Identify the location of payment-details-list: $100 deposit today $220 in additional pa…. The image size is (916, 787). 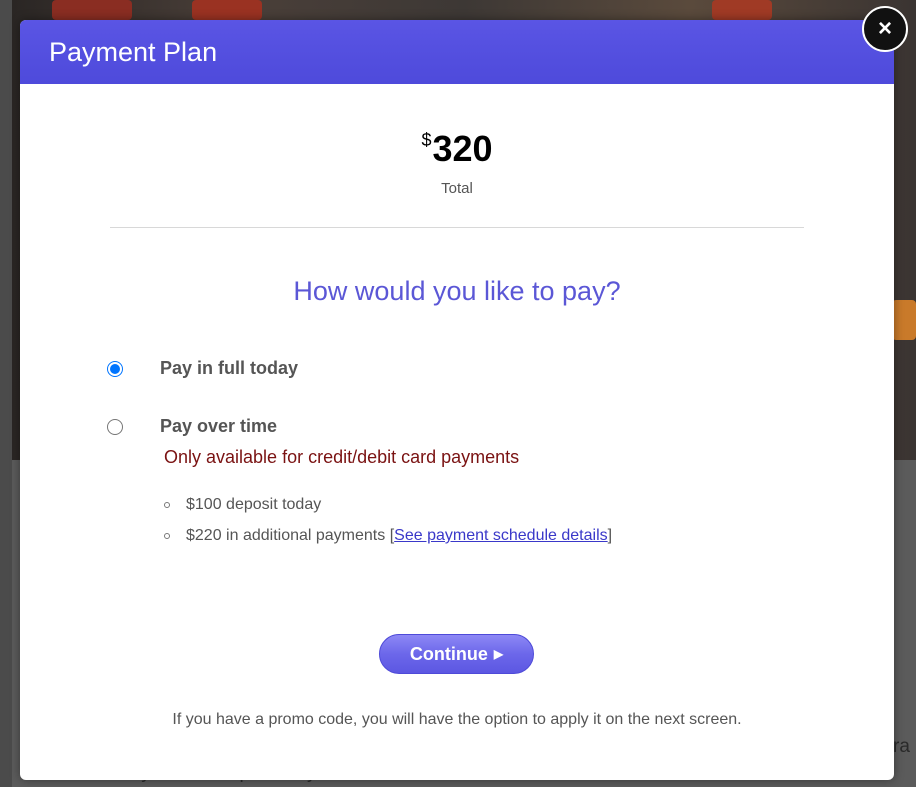
(388, 527).